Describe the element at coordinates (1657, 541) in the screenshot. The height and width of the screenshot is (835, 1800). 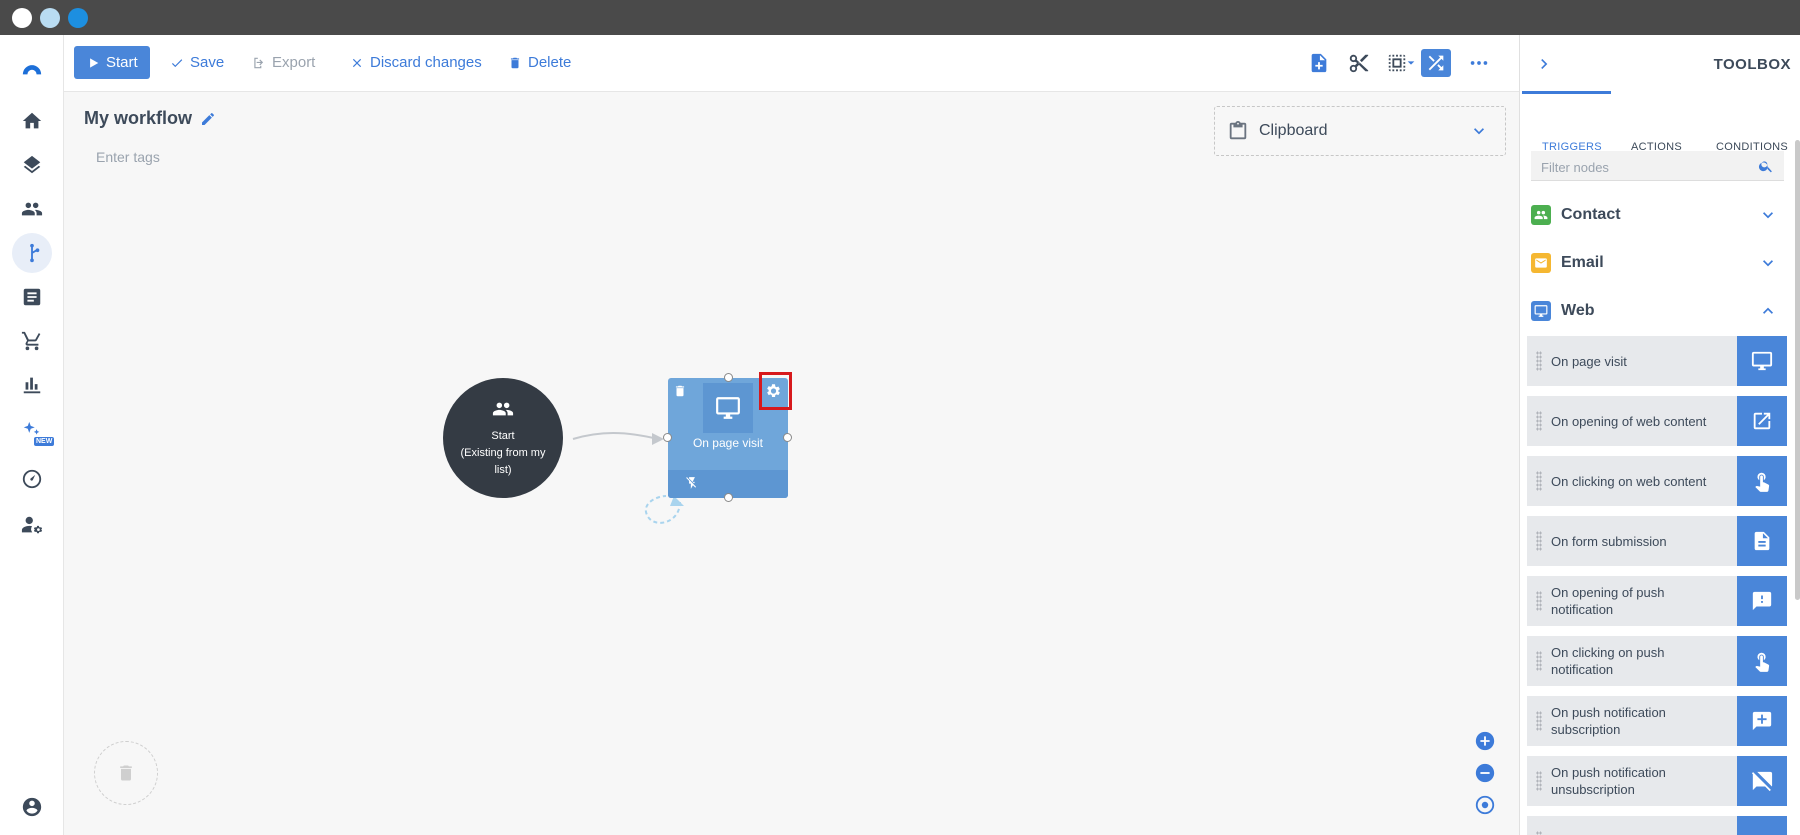
I see `toolbox-item-on-form-submission: On form submission` at that location.